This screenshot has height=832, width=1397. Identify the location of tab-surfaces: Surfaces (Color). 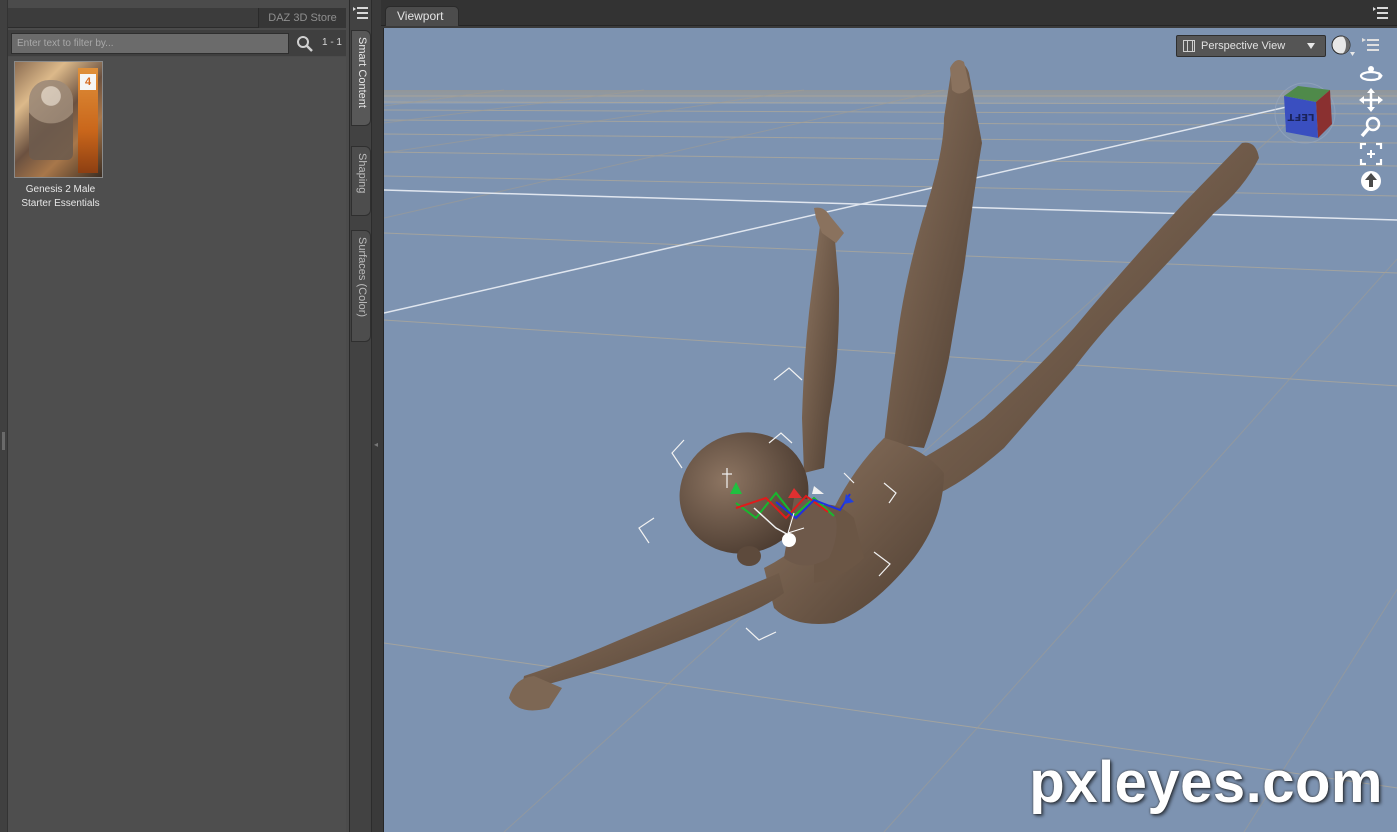
(361, 286).